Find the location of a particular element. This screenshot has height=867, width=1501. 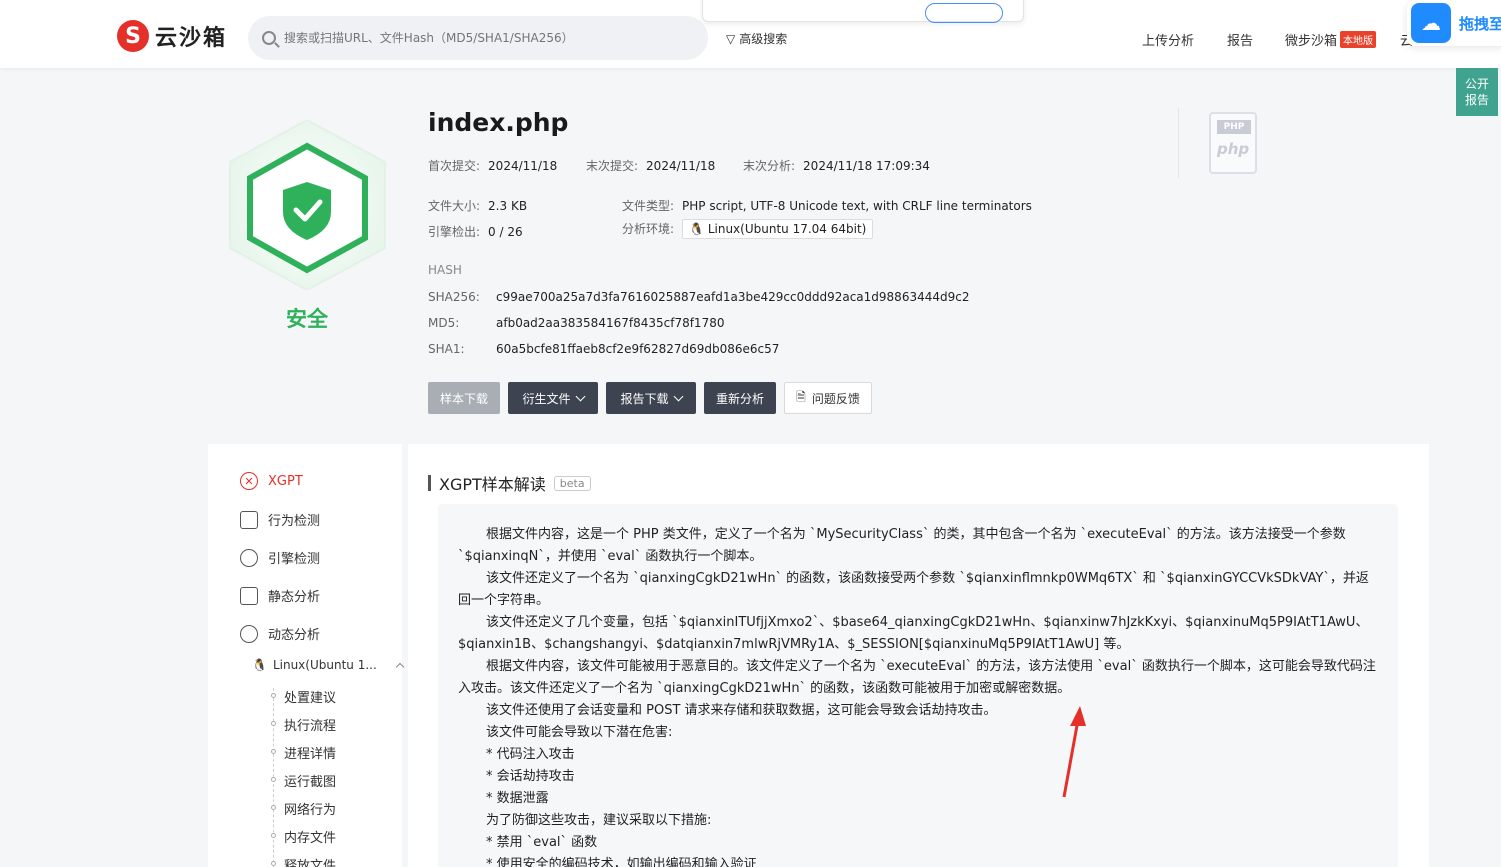

reanalyze-label: 重新分析 is located at coordinates (739, 398).